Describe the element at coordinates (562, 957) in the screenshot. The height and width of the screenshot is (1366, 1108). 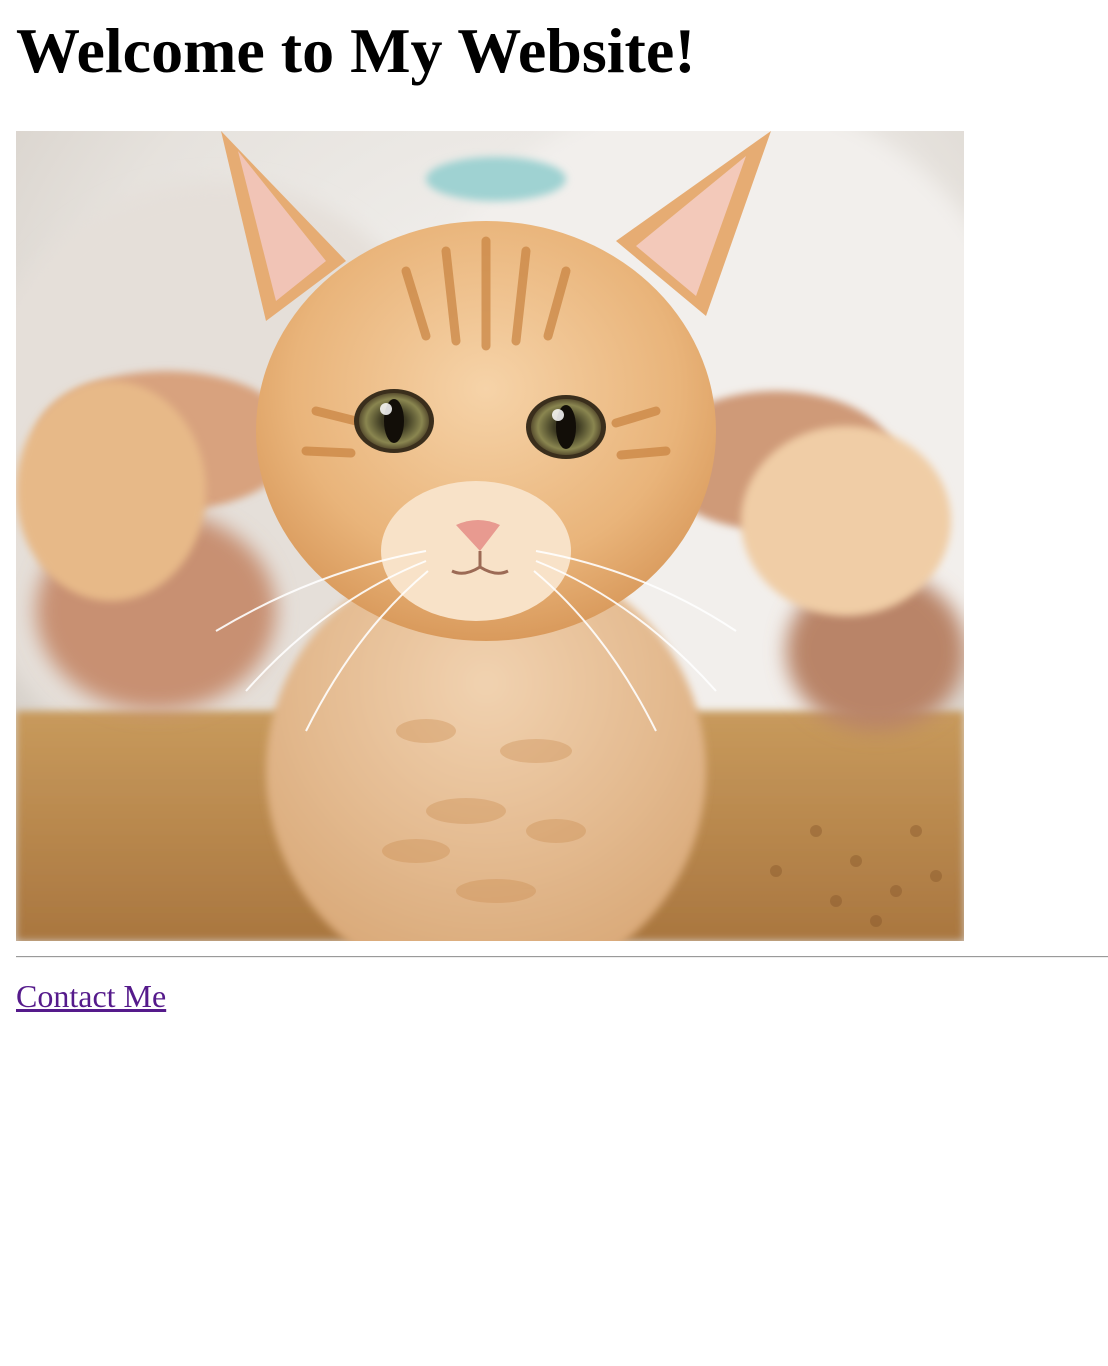
I see `divider` at that location.